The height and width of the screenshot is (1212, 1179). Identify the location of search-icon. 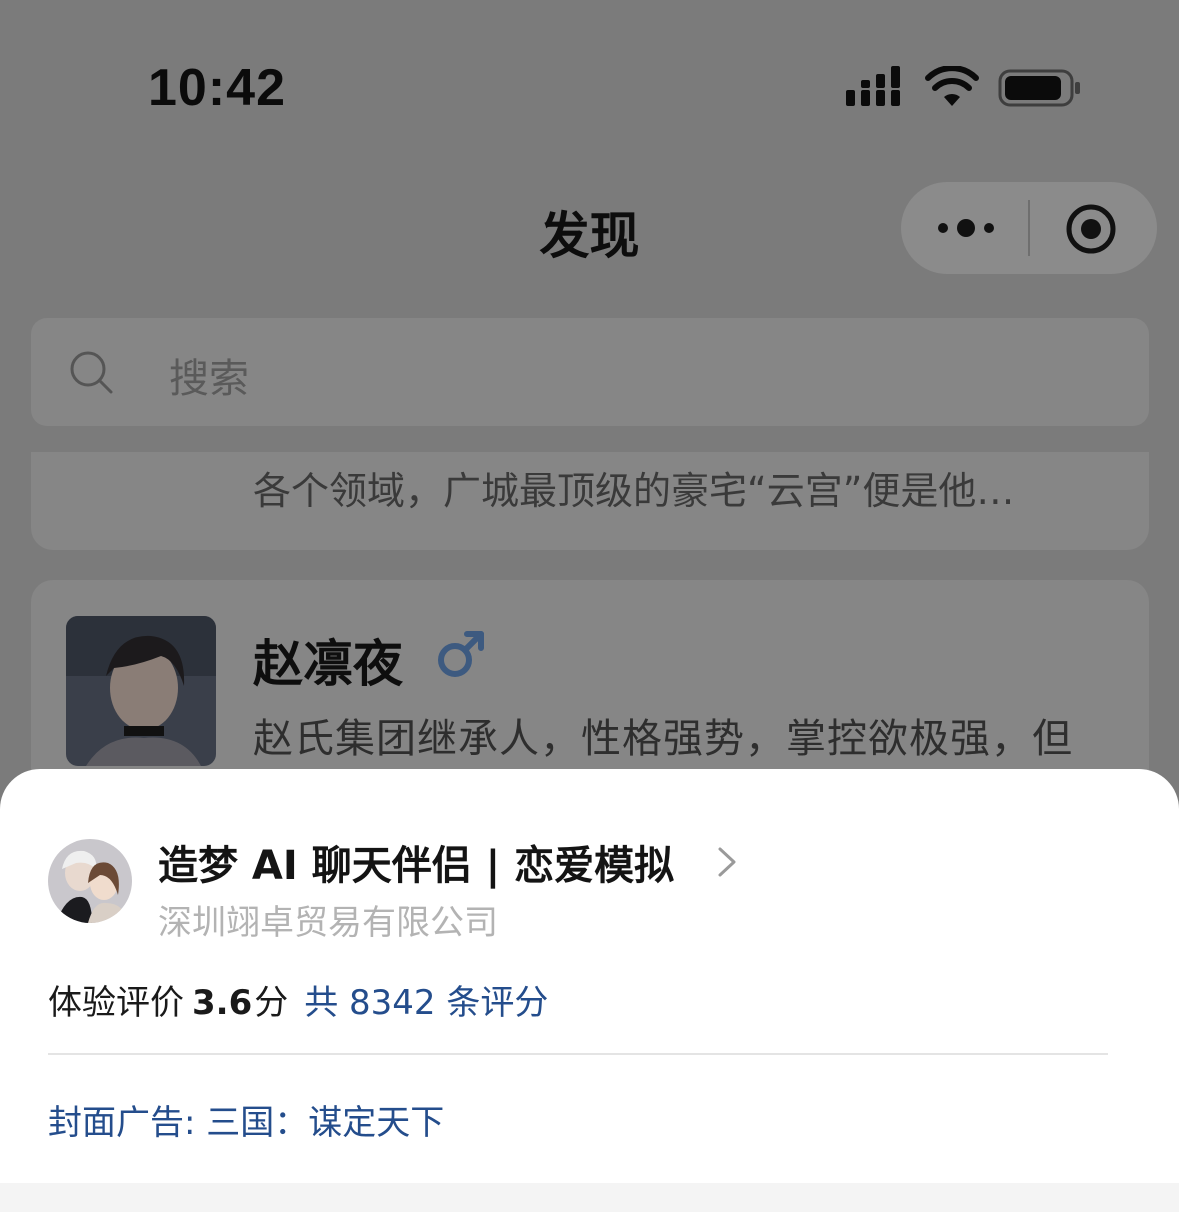
(91, 372).